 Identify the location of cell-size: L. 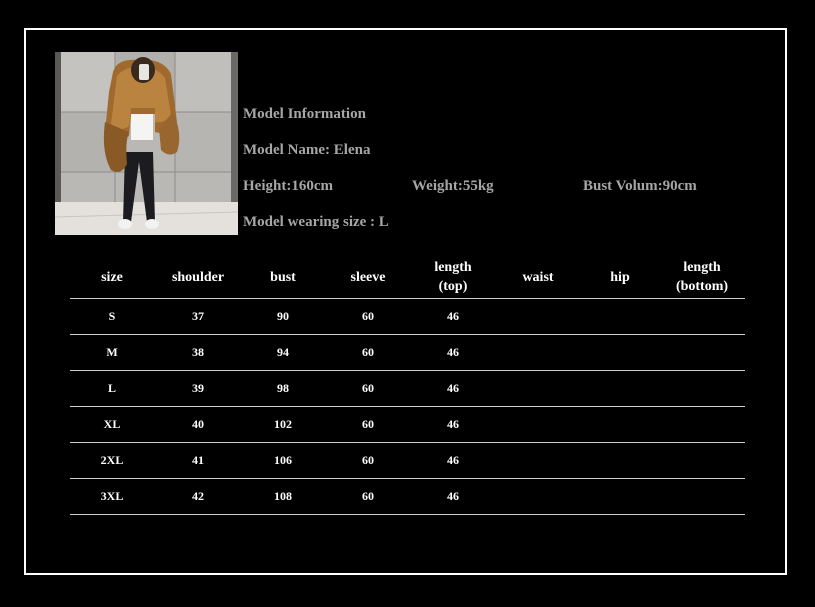
(111, 388).